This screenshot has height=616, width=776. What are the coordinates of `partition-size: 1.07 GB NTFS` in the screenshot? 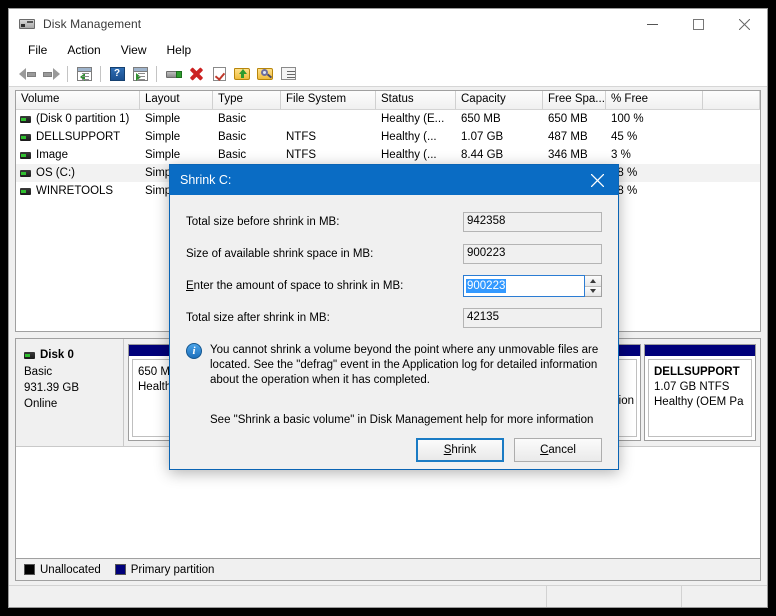 It's located at (692, 387).